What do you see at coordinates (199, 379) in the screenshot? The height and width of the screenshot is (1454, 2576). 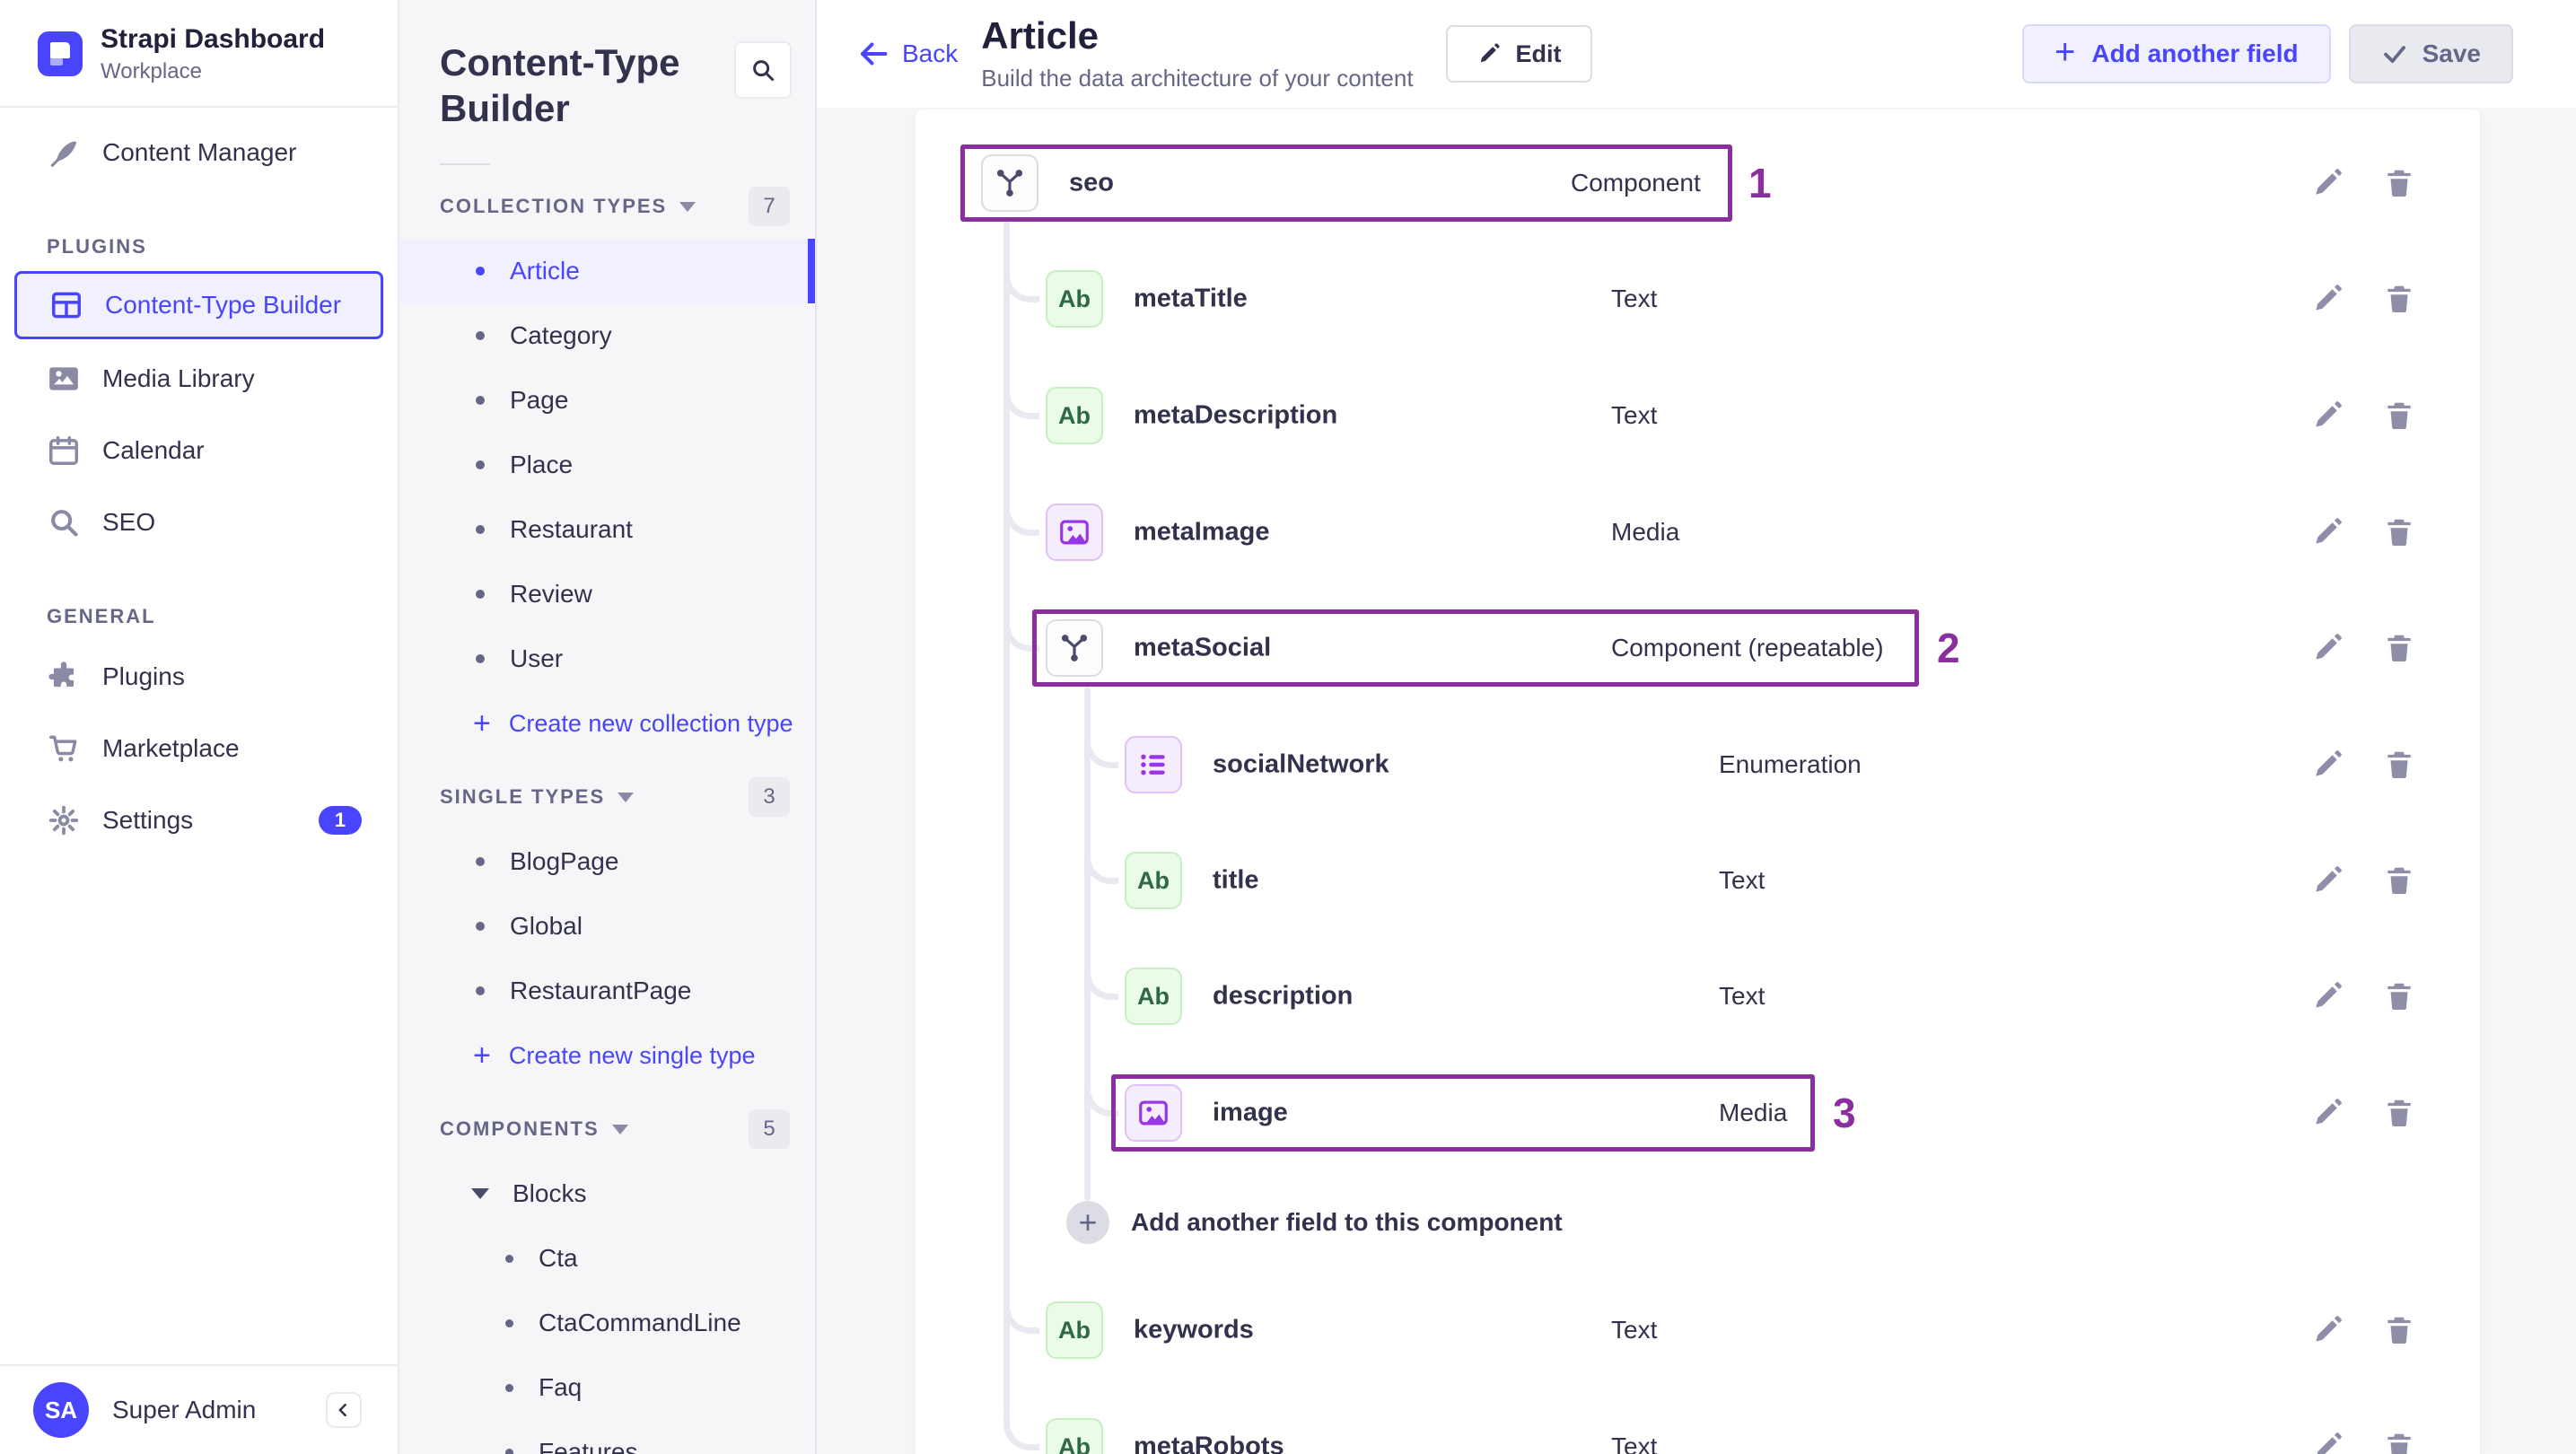 I see `sidebar-item-media-library: Media Library` at bounding box center [199, 379].